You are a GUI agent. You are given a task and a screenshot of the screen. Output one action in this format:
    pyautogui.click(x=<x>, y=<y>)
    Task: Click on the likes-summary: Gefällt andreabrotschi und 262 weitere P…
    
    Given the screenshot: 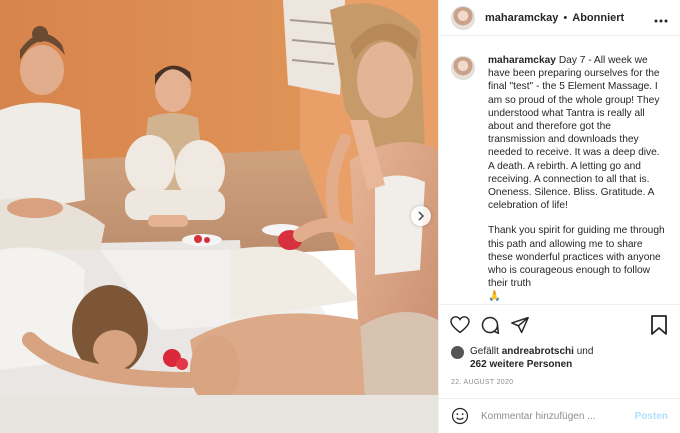 What is the action you would take?
    pyautogui.click(x=559, y=358)
    